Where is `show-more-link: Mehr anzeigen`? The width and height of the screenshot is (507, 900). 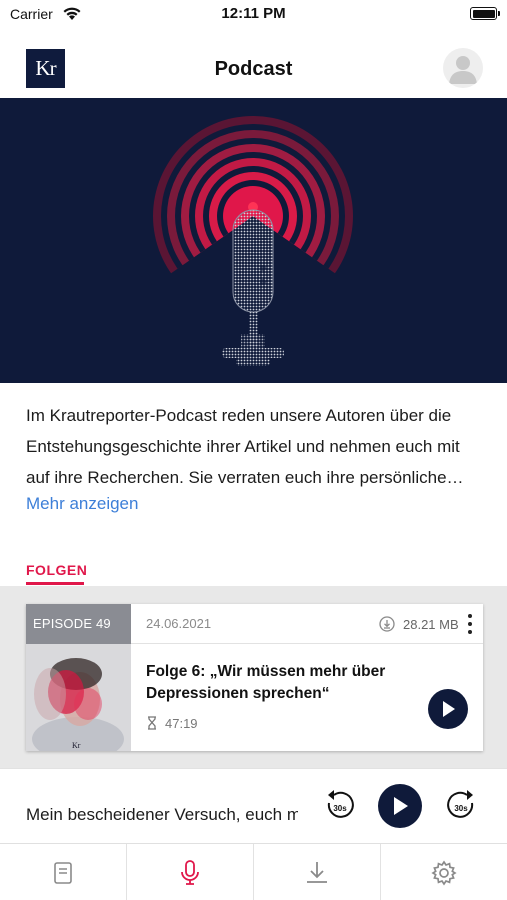 show-more-link: Mehr anzeigen is located at coordinates (82, 504).